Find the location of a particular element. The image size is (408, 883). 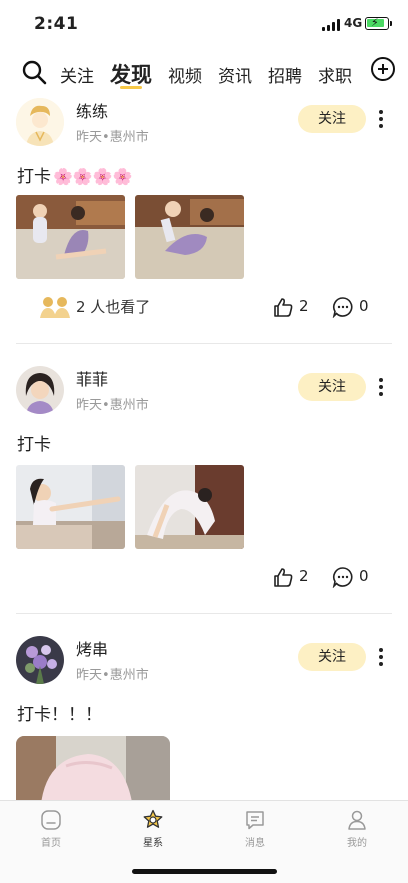

tab-news: 资讯 is located at coordinates (235, 74).